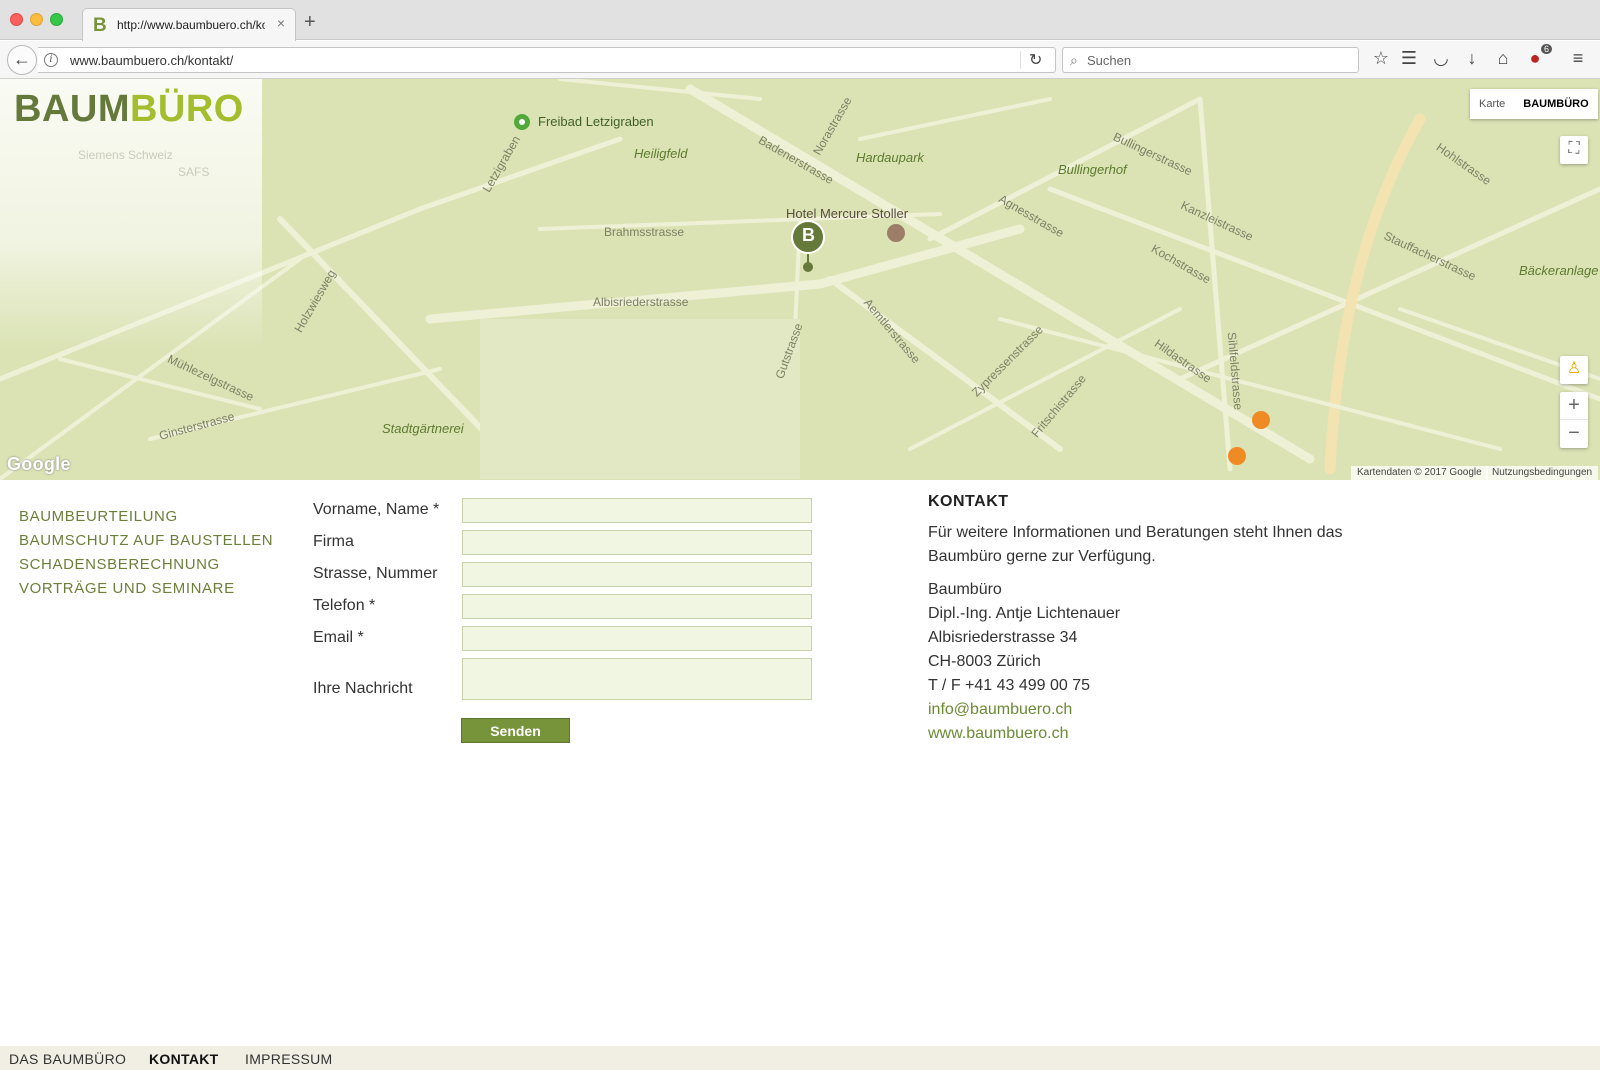  What do you see at coordinates (596, 121) in the screenshot?
I see `map-label: Freibad Letzigraben` at bounding box center [596, 121].